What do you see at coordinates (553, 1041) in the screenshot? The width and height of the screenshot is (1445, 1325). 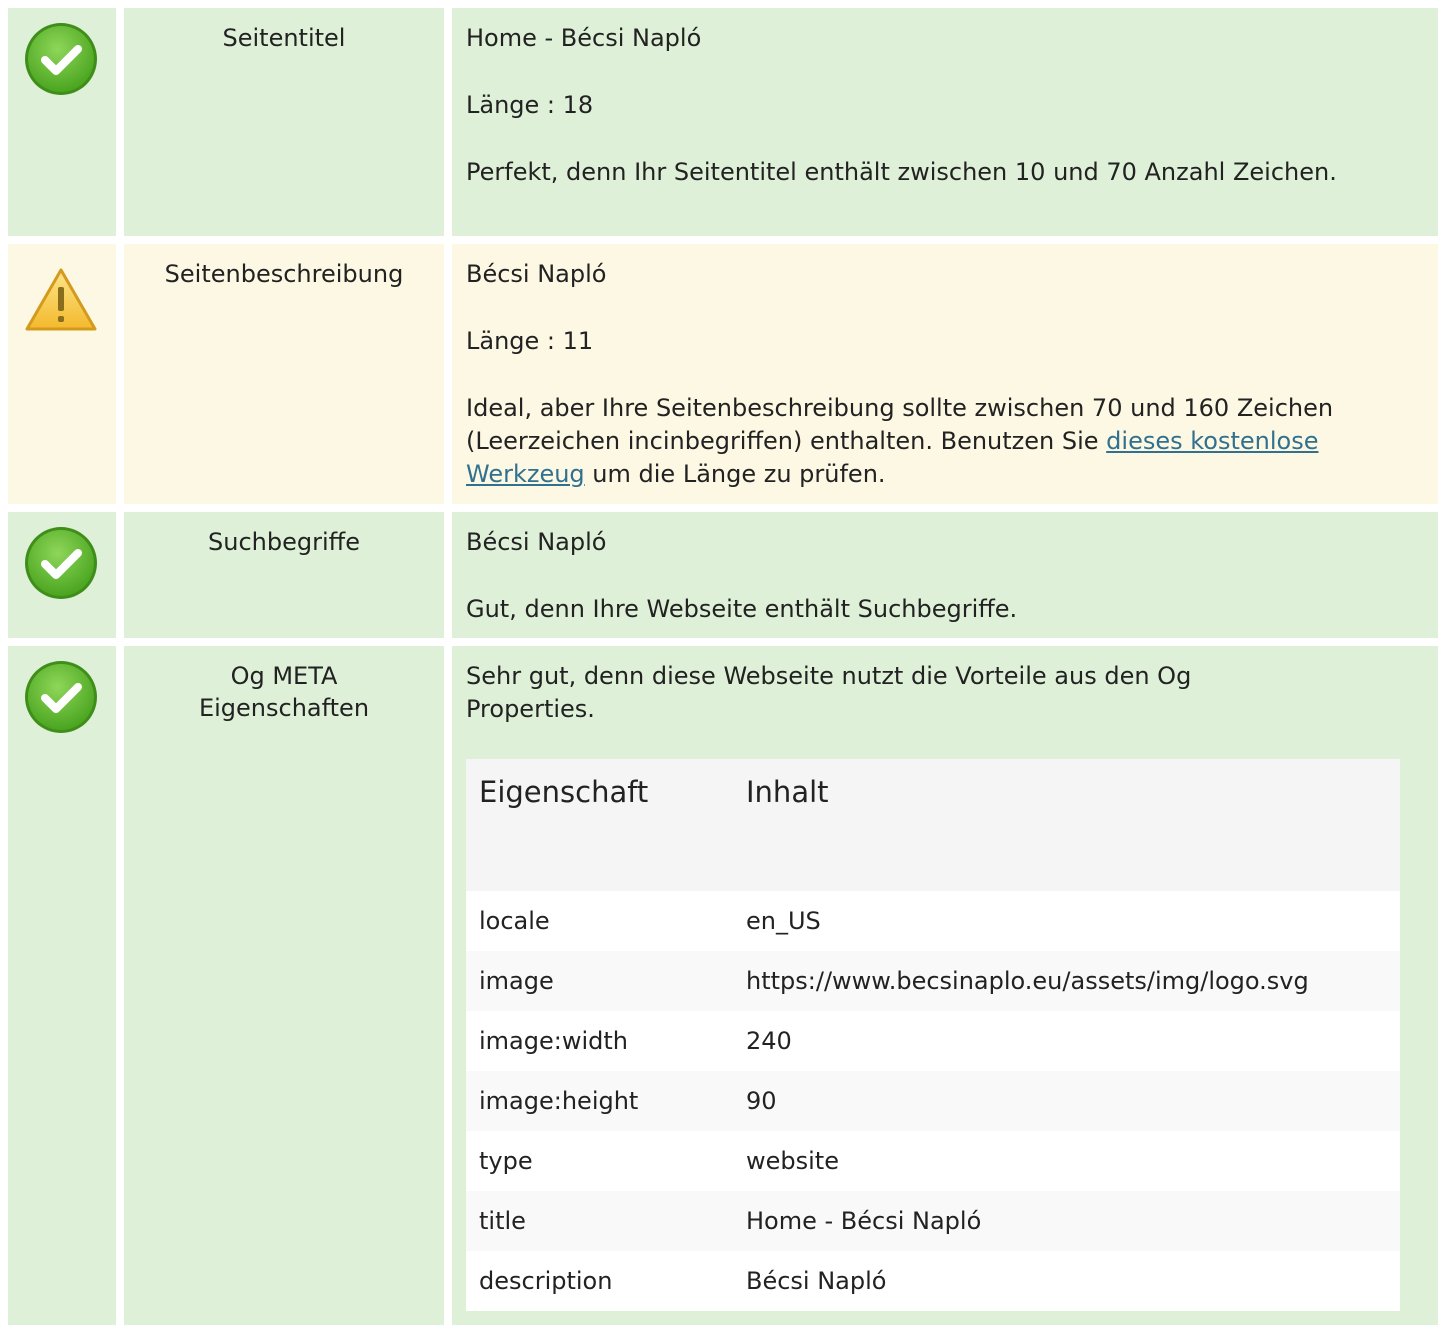 I see `property-name: image:width` at bounding box center [553, 1041].